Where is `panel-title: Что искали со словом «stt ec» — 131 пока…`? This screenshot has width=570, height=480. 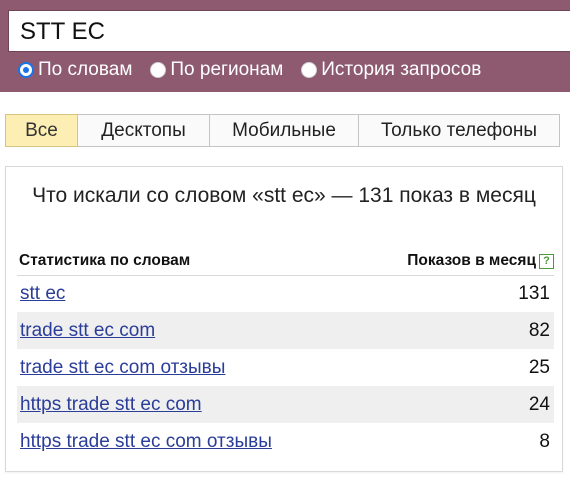
panel-title: Что искали со словом «stt ec» — 131 пока… is located at coordinates (284, 195).